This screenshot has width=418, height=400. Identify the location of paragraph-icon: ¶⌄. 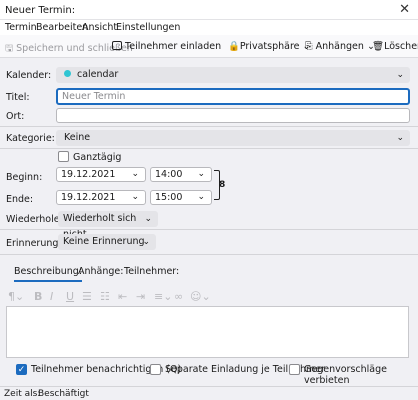
(16, 296).